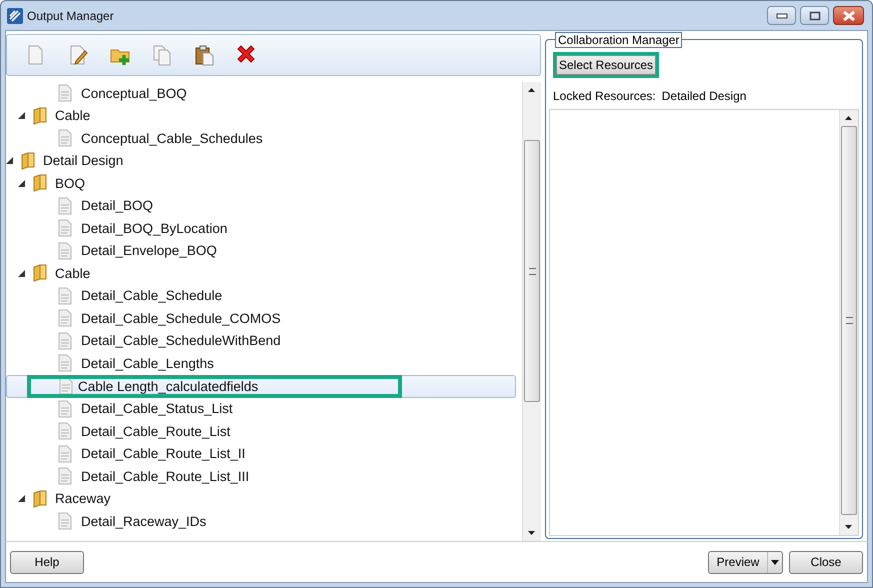 The image size is (873, 588). What do you see at coordinates (214, 386) in the screenshot?
I see `report-item: Cable Length_calculatedfields` at bounding box center [214, 386].